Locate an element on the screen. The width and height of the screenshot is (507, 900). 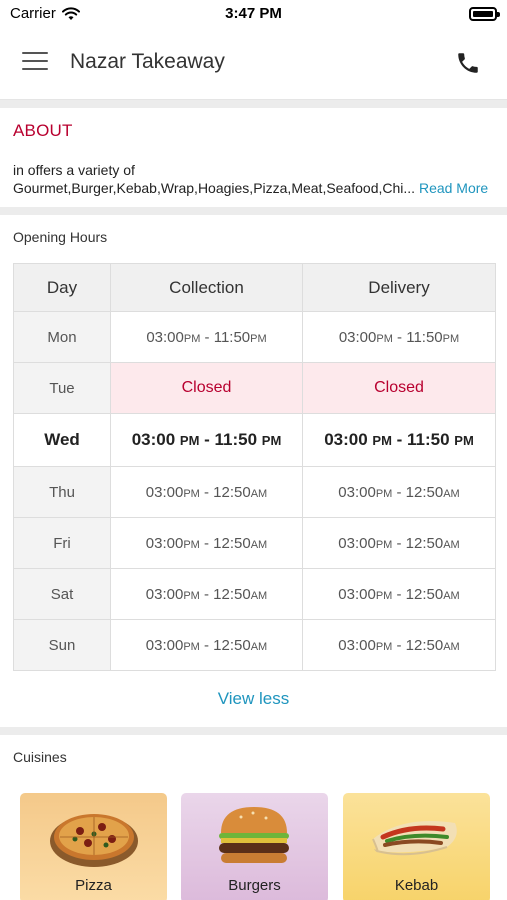
table-row: Sat 03:00PM - 12:50AM 03:00PM - 12:50AM is located at coordinates (254, 594).